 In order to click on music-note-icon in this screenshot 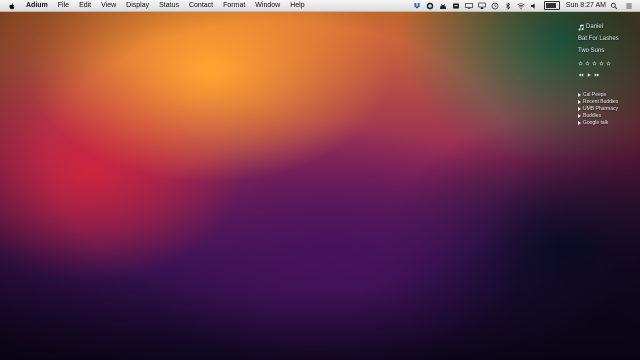, I will do `click(581, 27)`.